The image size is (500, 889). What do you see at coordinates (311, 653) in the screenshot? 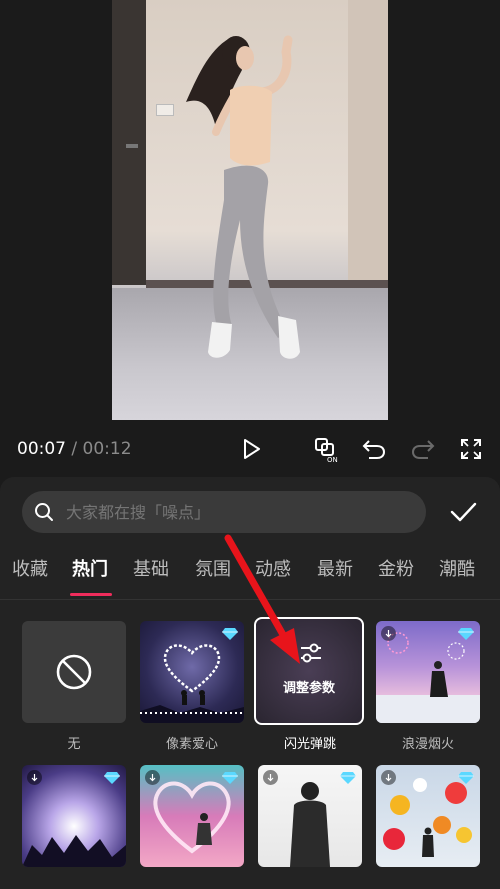
I see `adjust-params-icon` at bounding box center [311, 653].